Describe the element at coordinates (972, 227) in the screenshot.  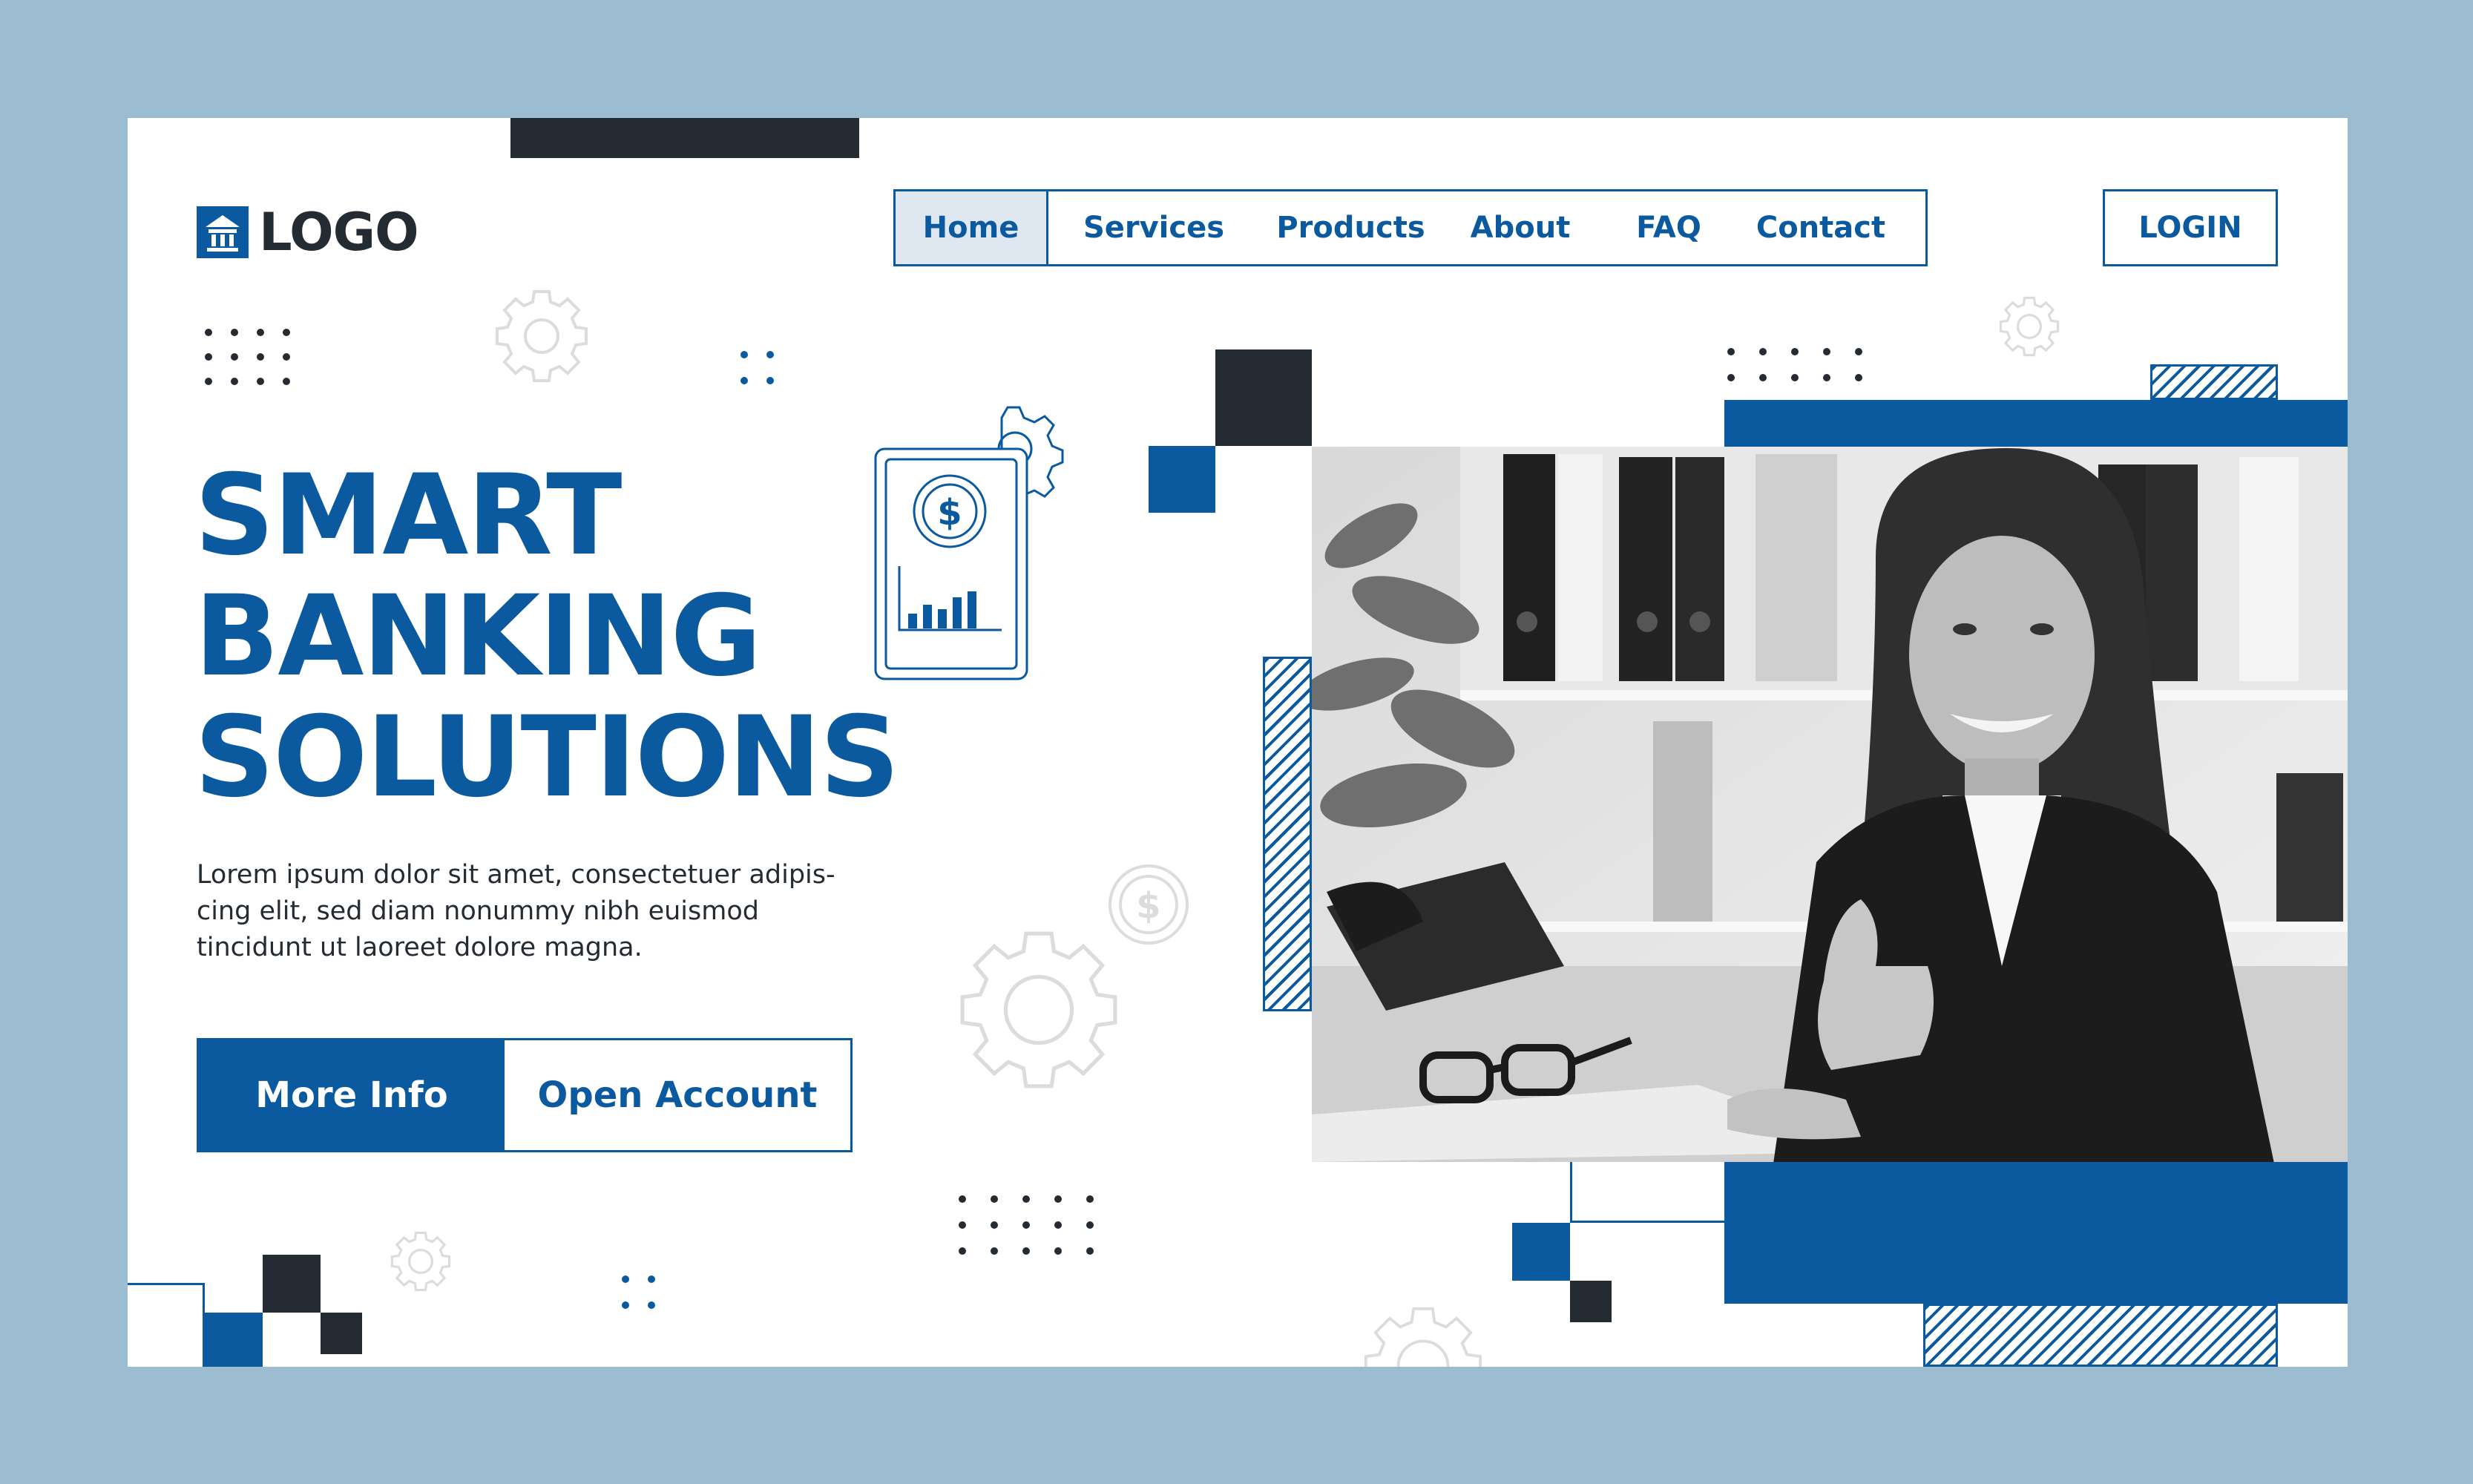
I see `nav-item-home: Home` at that location.